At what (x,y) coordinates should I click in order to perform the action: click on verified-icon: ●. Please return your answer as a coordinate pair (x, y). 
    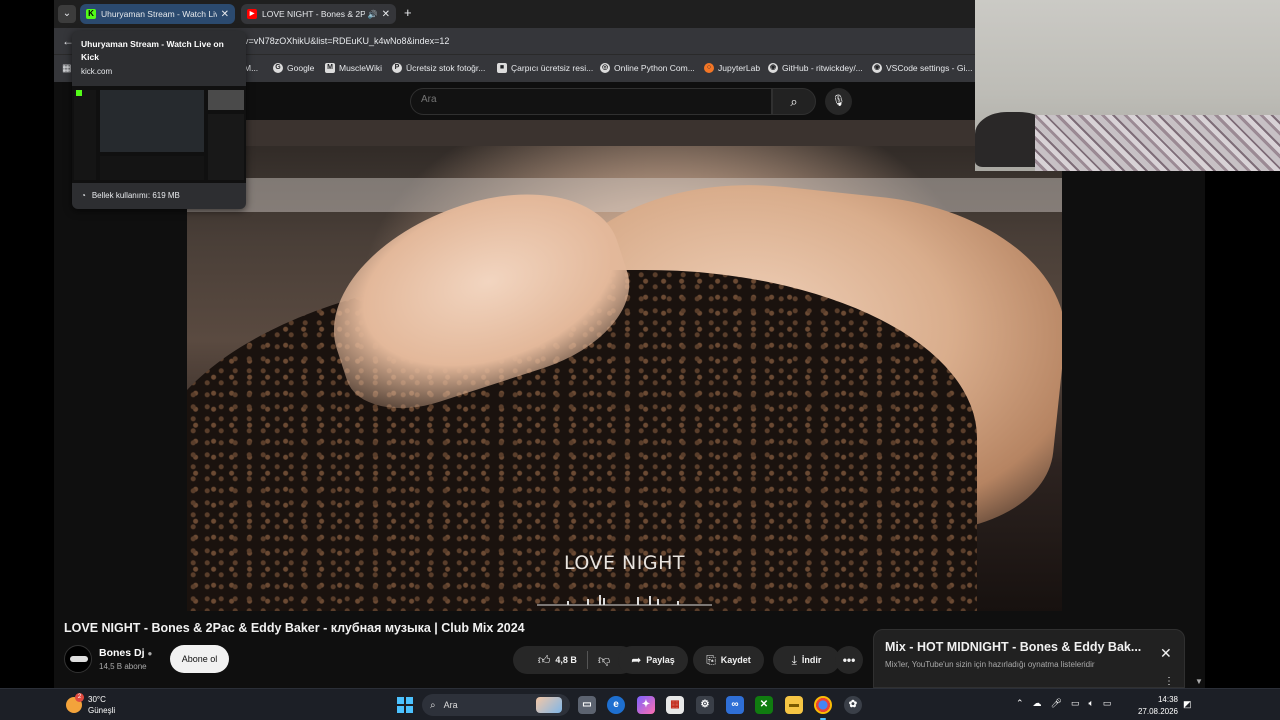
    Looking at the image, I should click on (150, 653).